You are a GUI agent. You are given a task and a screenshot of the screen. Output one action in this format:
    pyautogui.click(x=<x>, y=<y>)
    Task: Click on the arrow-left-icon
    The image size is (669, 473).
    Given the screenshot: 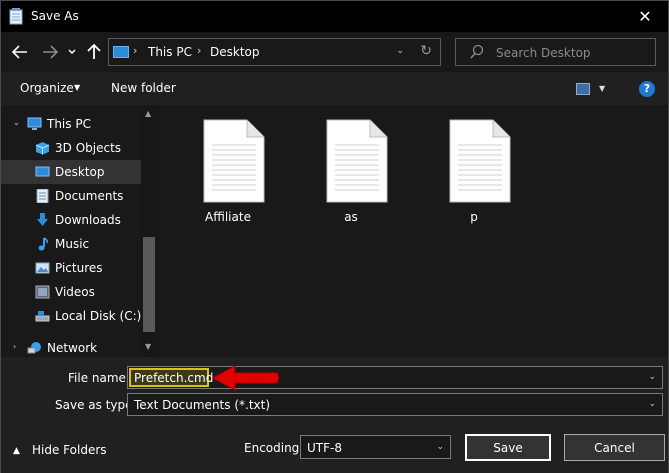 What is the action you would take?
    pyautogui.click(x=19, y=52)
    